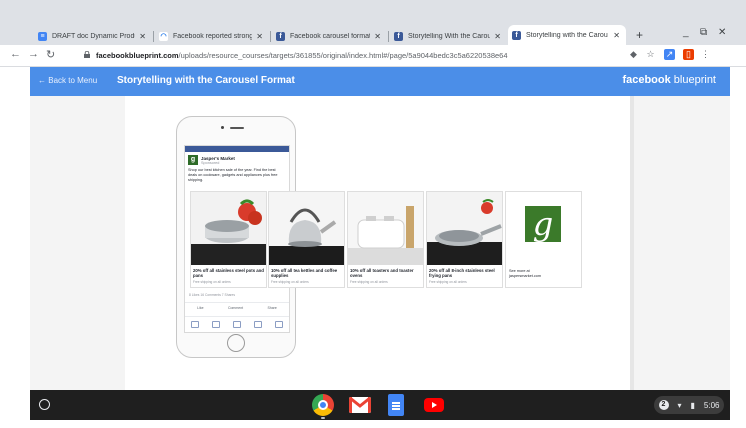 Image resolution: width=746 pixels, height=428 pixels. I want to click on tab-title: Facebook carousel format:, so click(330, 36).